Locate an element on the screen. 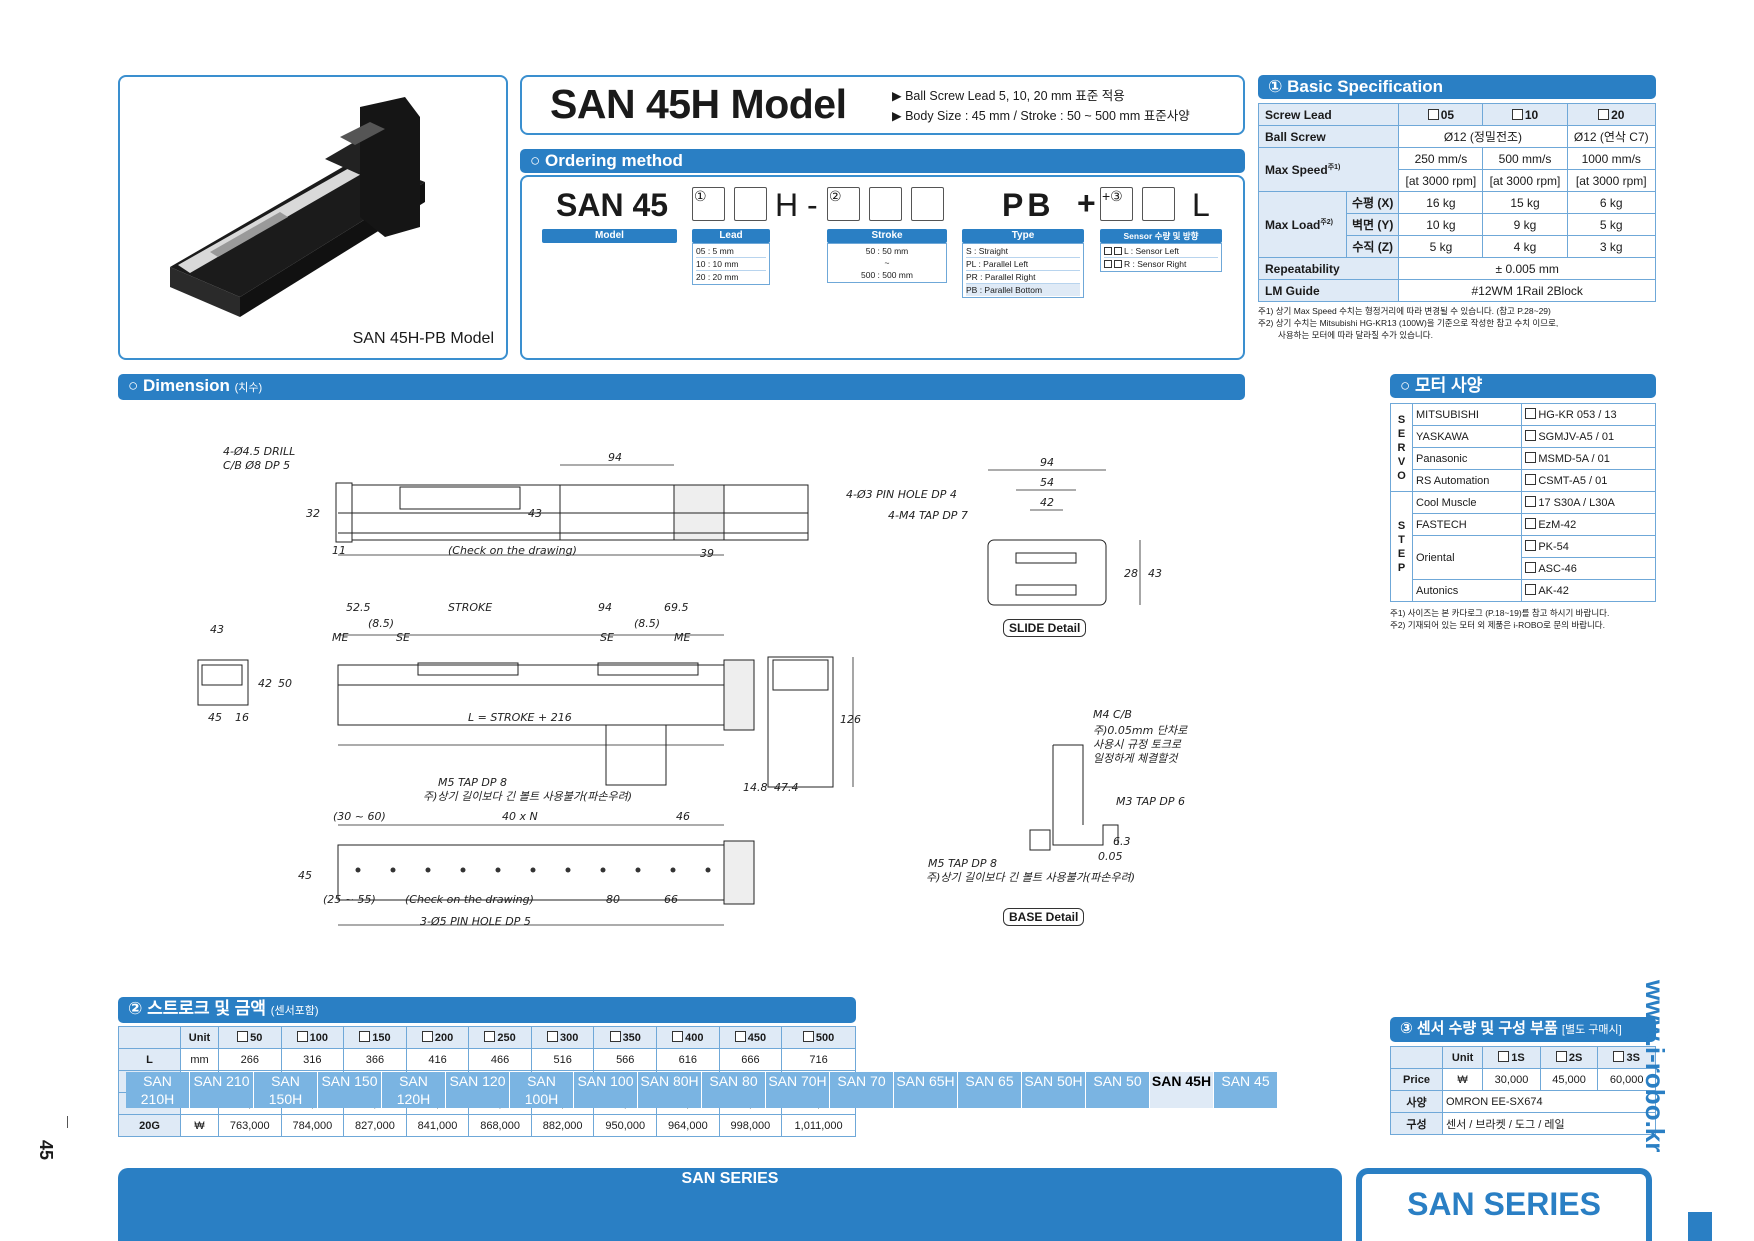 This screenshot has width=1754, height=1241. tag-lead: Lead is located at coordinates (731, 236).